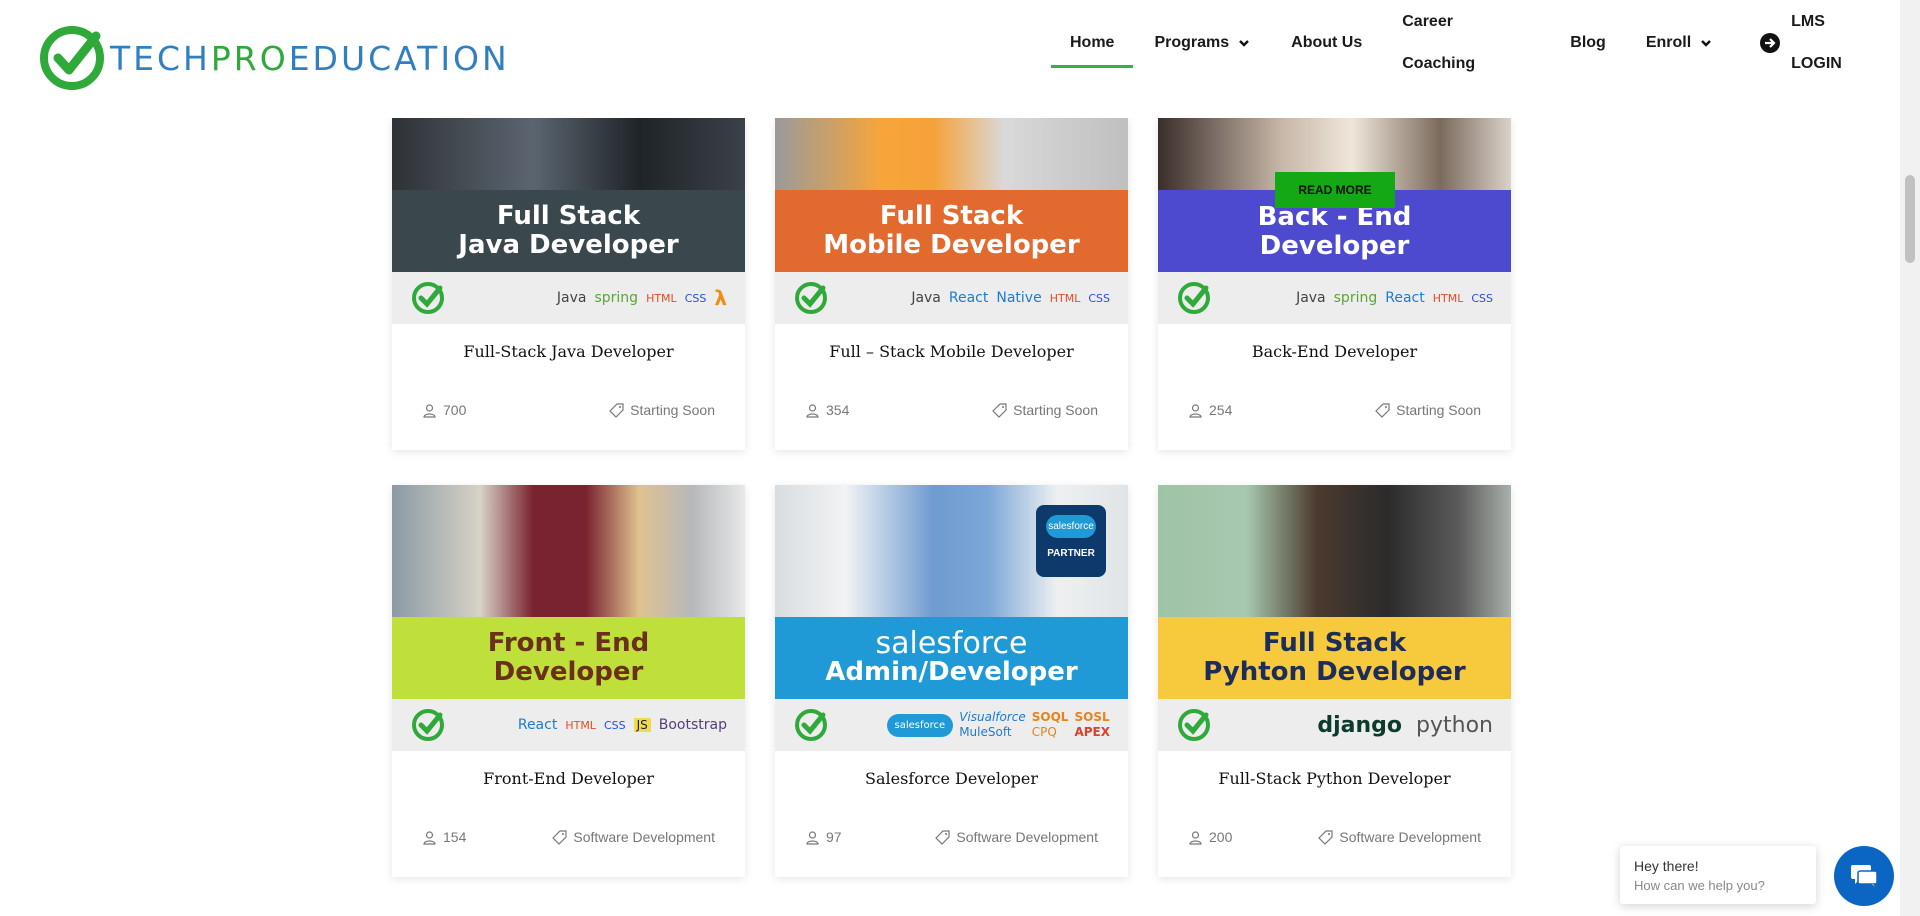 The image size is (1920, 916). I want to click on tech-js: JS, so click(642, 725).